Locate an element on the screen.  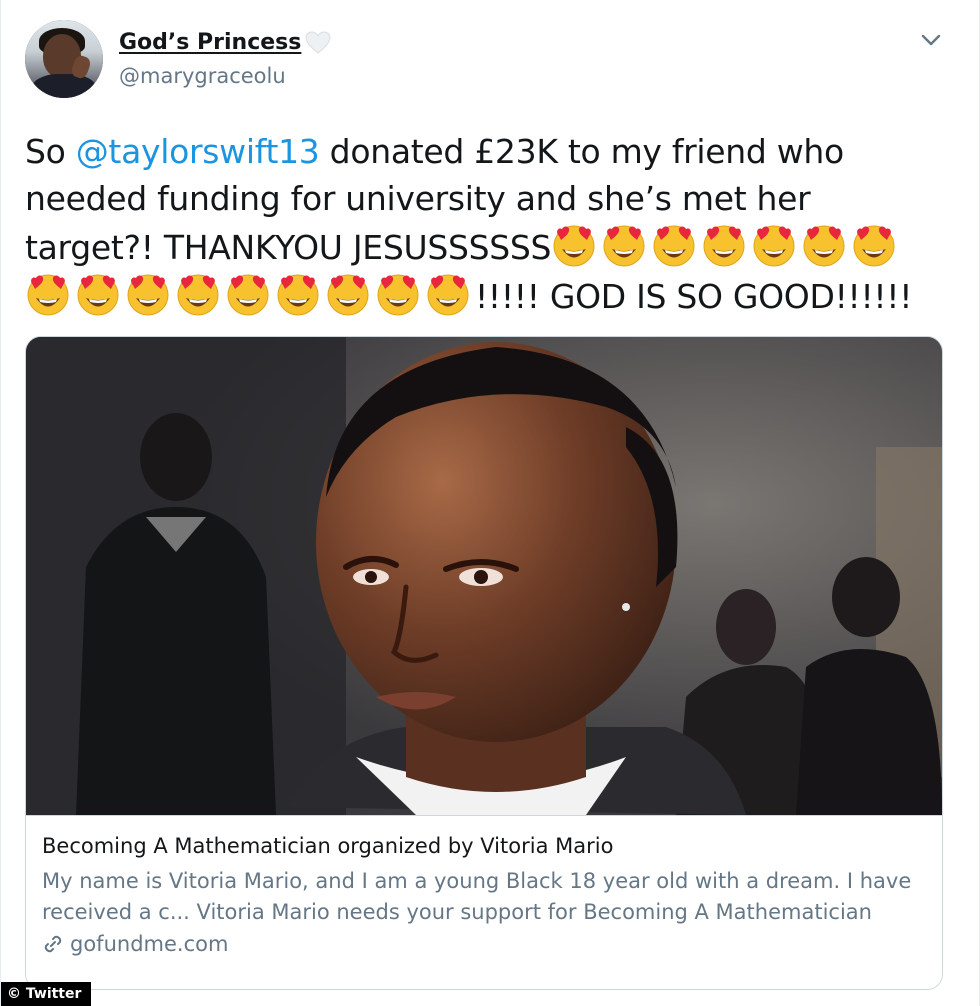
tweet-text-suffix: !!!!! GOD IS SO GOOD!!!!!! is located at coordinates (694, 296).